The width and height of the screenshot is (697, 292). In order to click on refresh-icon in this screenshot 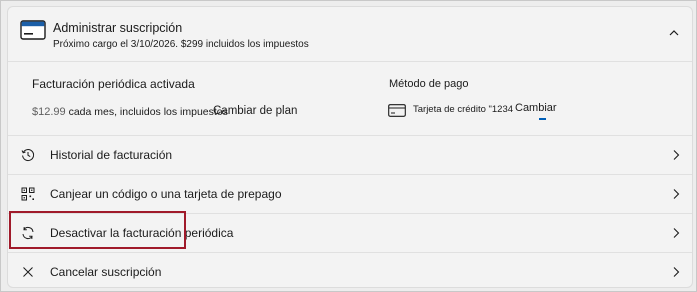, I will do `click(28, 233)`.